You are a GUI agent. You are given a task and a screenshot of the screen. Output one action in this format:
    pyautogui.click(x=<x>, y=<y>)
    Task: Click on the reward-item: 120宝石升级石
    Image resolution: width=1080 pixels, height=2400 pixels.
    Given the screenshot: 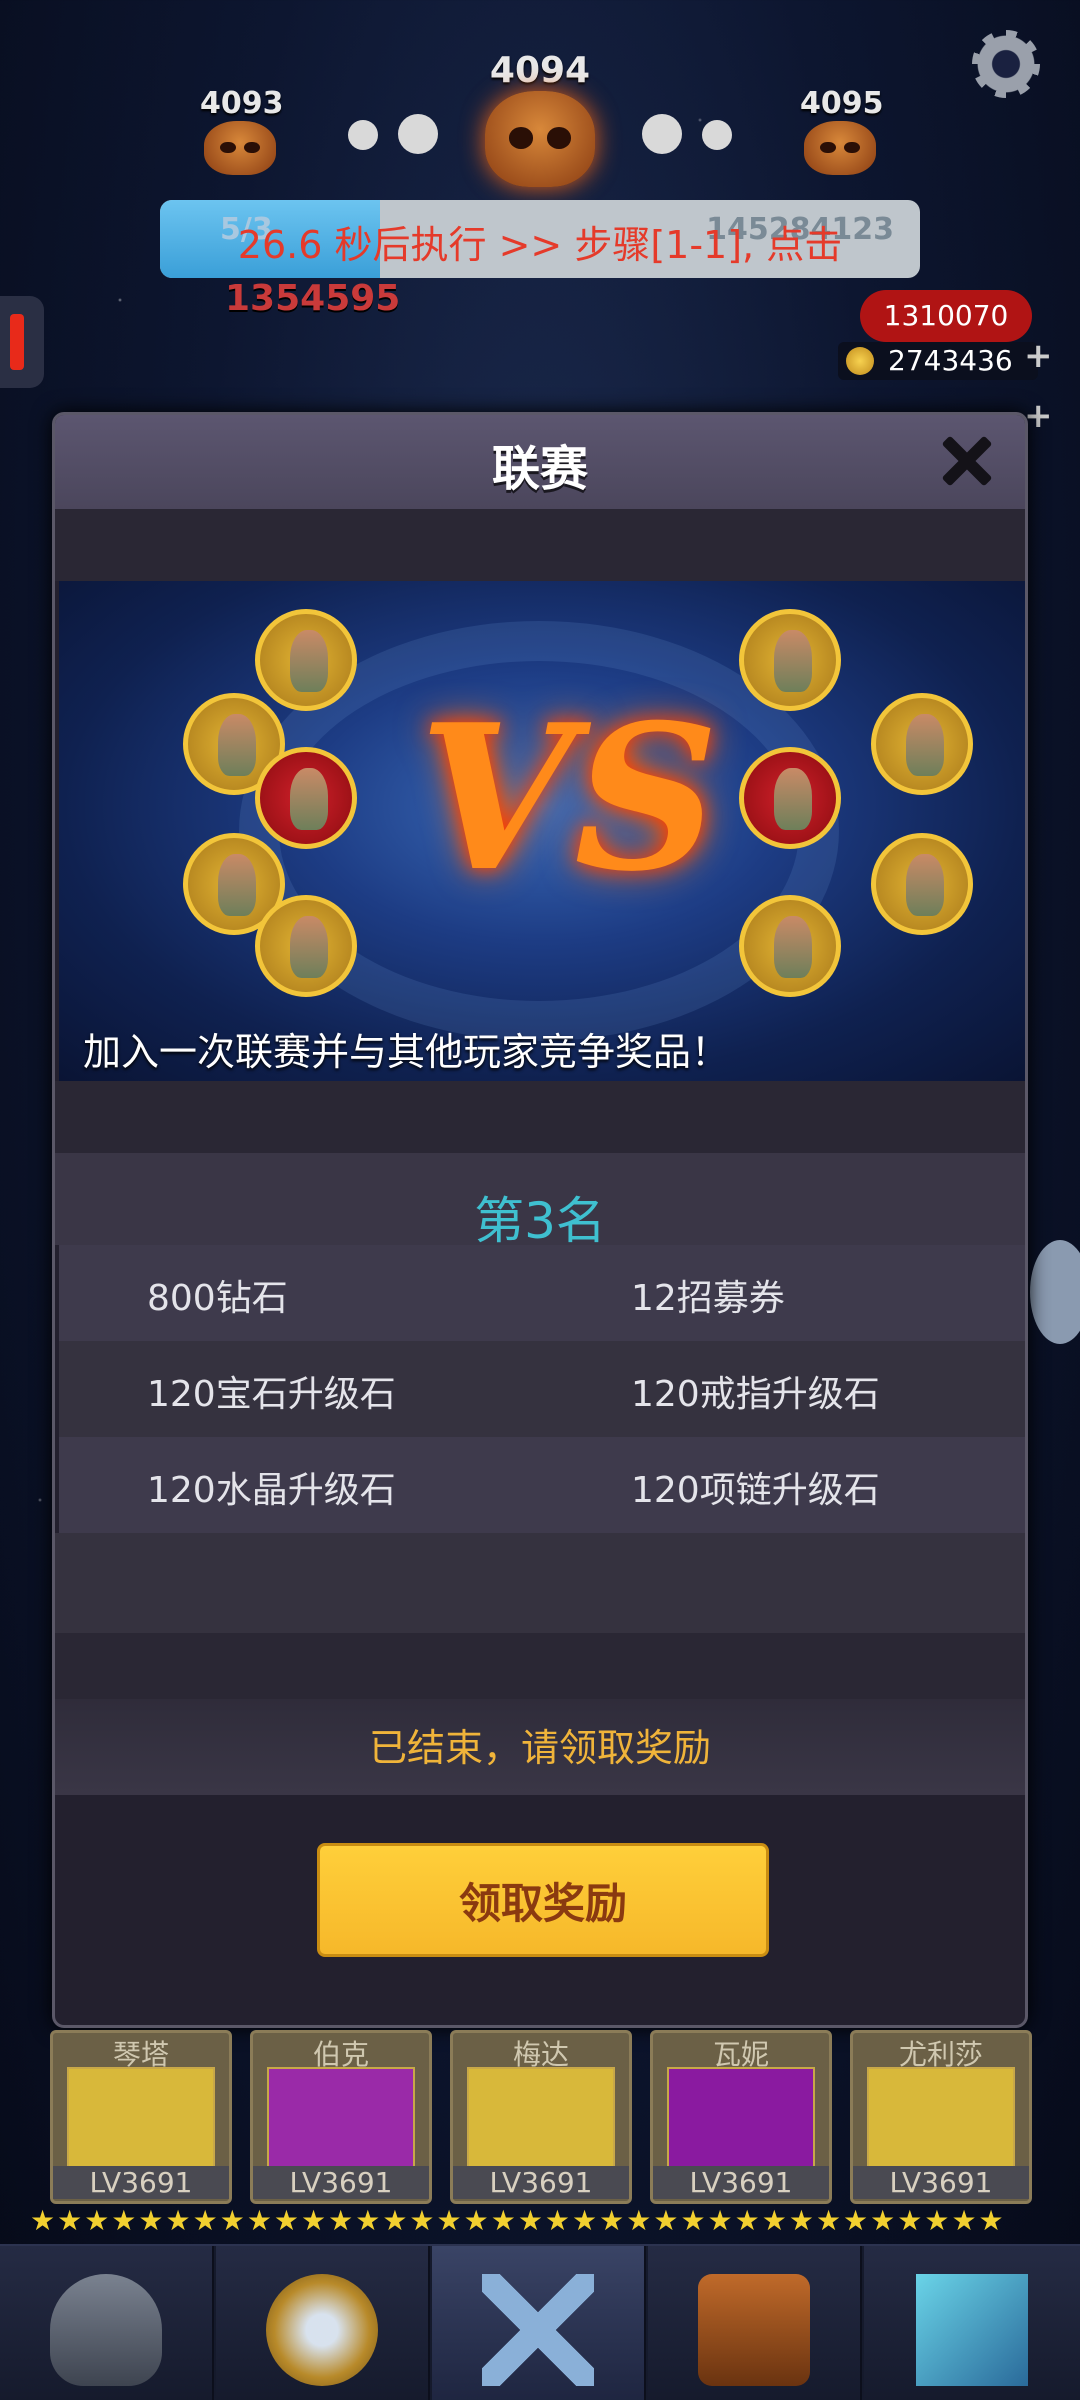 What is the action you would take?
    pyautogui.click(x=271, y=1394)
    